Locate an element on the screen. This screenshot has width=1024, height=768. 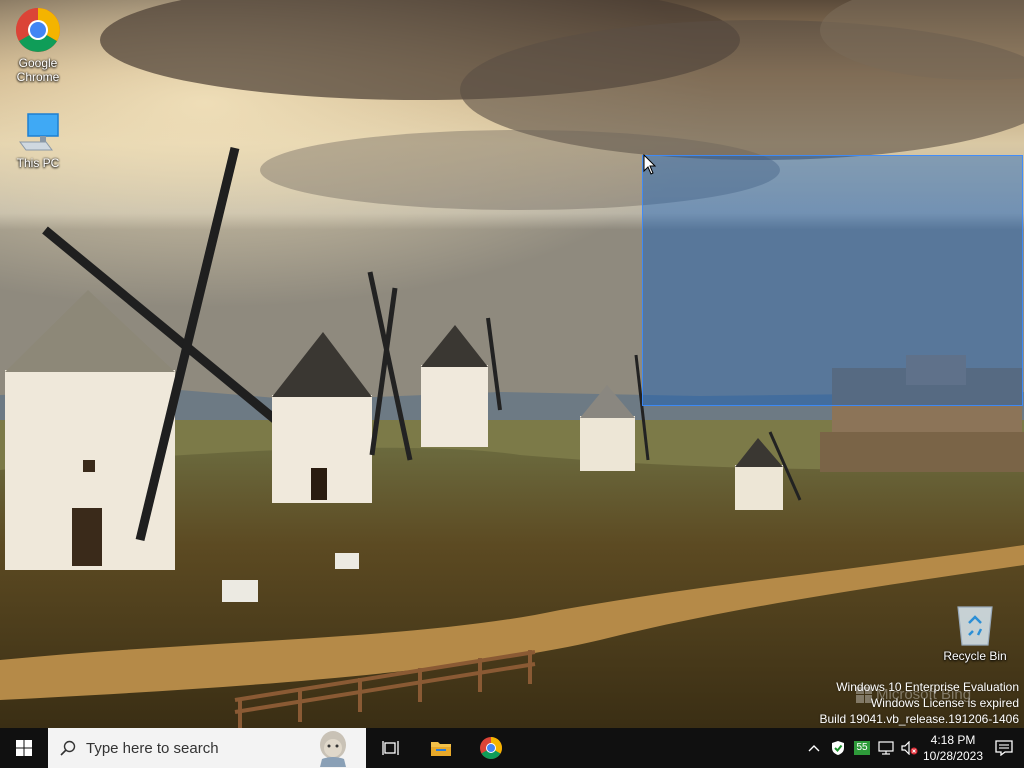
chrome-taskbar-button is located at coordinates (491, 748).